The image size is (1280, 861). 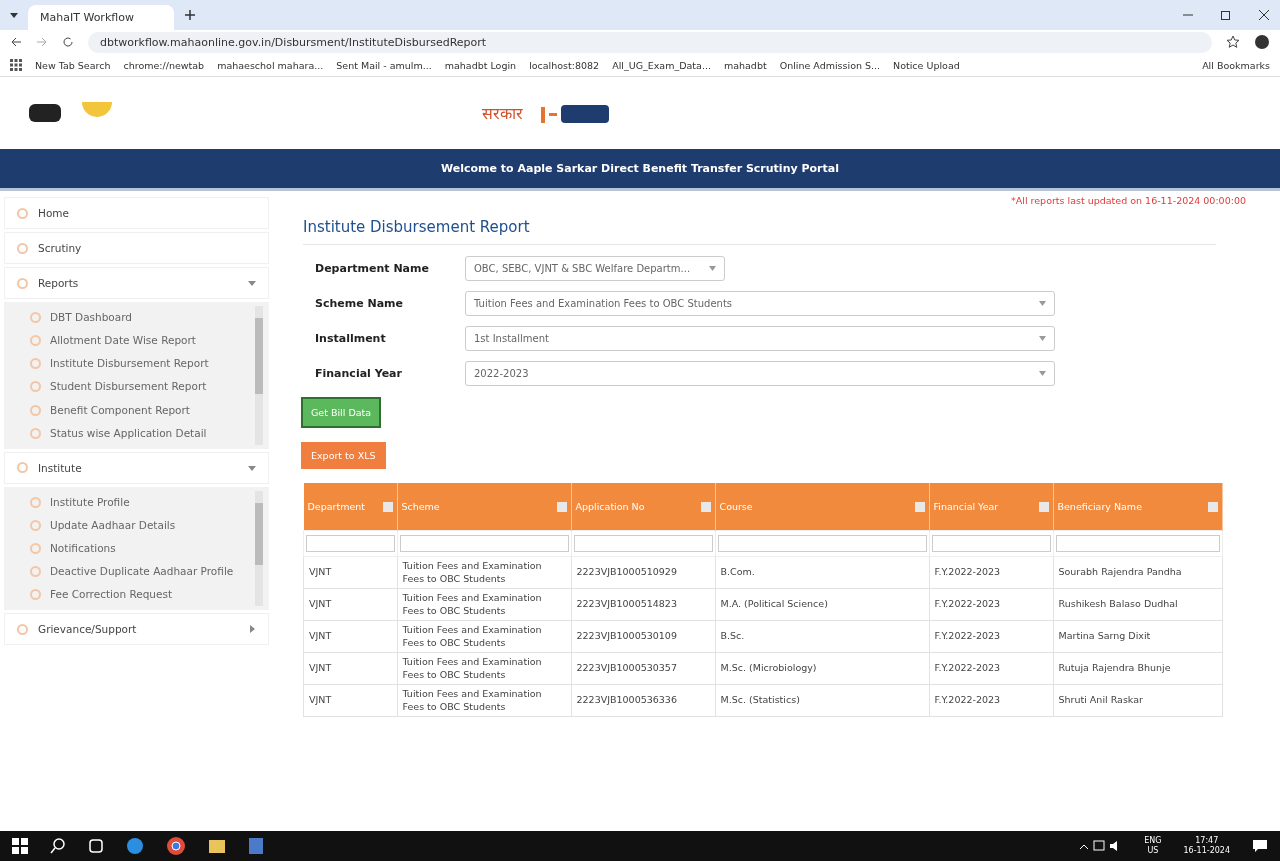 What do you see at coordinates (360, 303) in the screenshot?
I see `field-label: Scheme Name` at bounding box center [360, 303].